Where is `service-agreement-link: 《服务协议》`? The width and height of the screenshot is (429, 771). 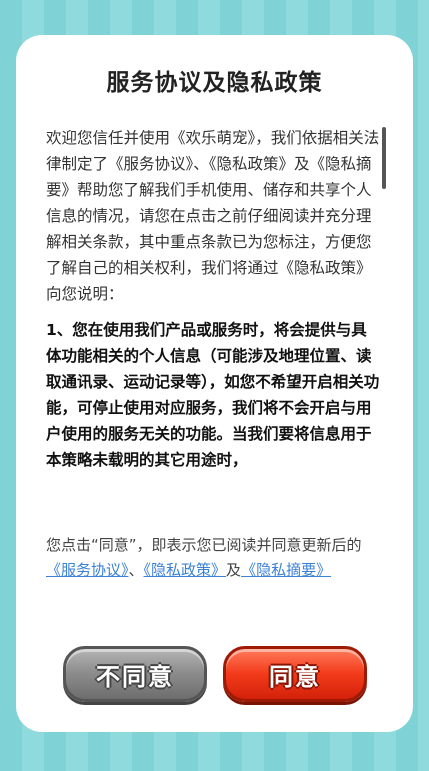 service-agreement-link: 《服务协议》 is located at coordinates (87, 570).